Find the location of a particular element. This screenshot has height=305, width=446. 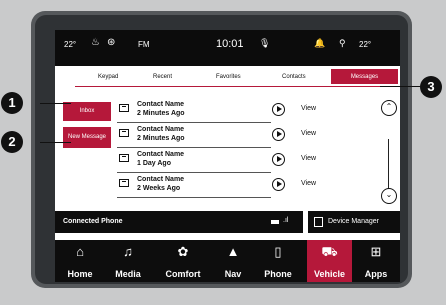

phone-settings-icon is located at coordinates (318, 222).